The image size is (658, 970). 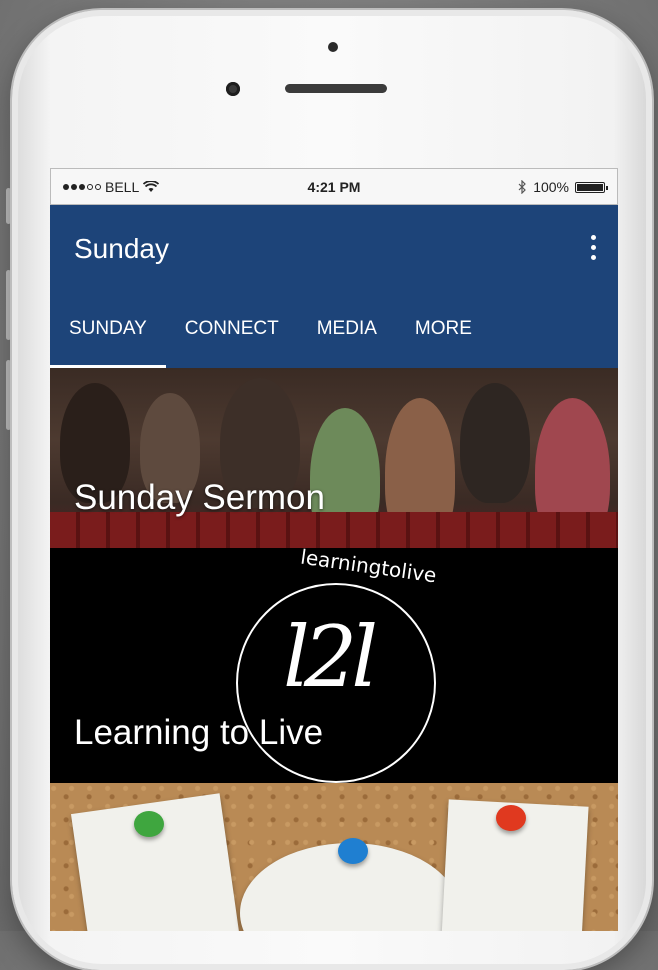 What do you see at coordinates (334, 286) in the screenshot?
I see `app-bar: Sunday SUNDAY CONNECT MEDIA MORE` at bounding box center [334, 286].